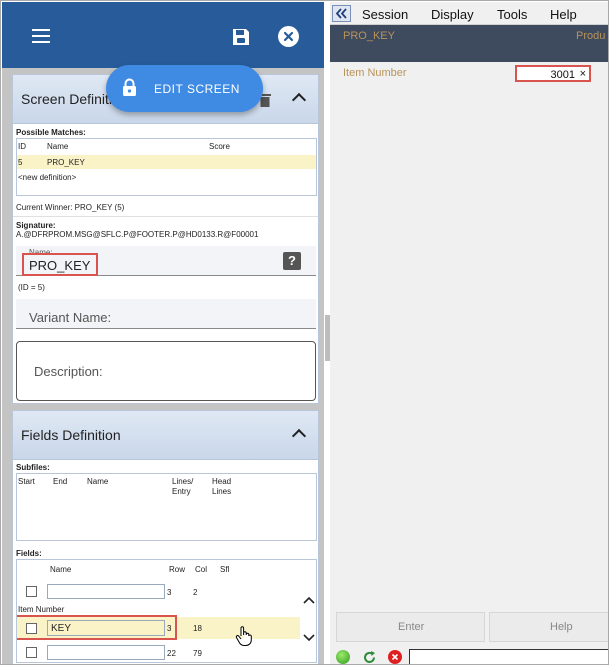 Image resolution: width=609 pixels, height=665 pixels. What do you see at coordinates (343, 657) in the screenshot?
I see `status-green-icon` at bounding box center [343, 657].